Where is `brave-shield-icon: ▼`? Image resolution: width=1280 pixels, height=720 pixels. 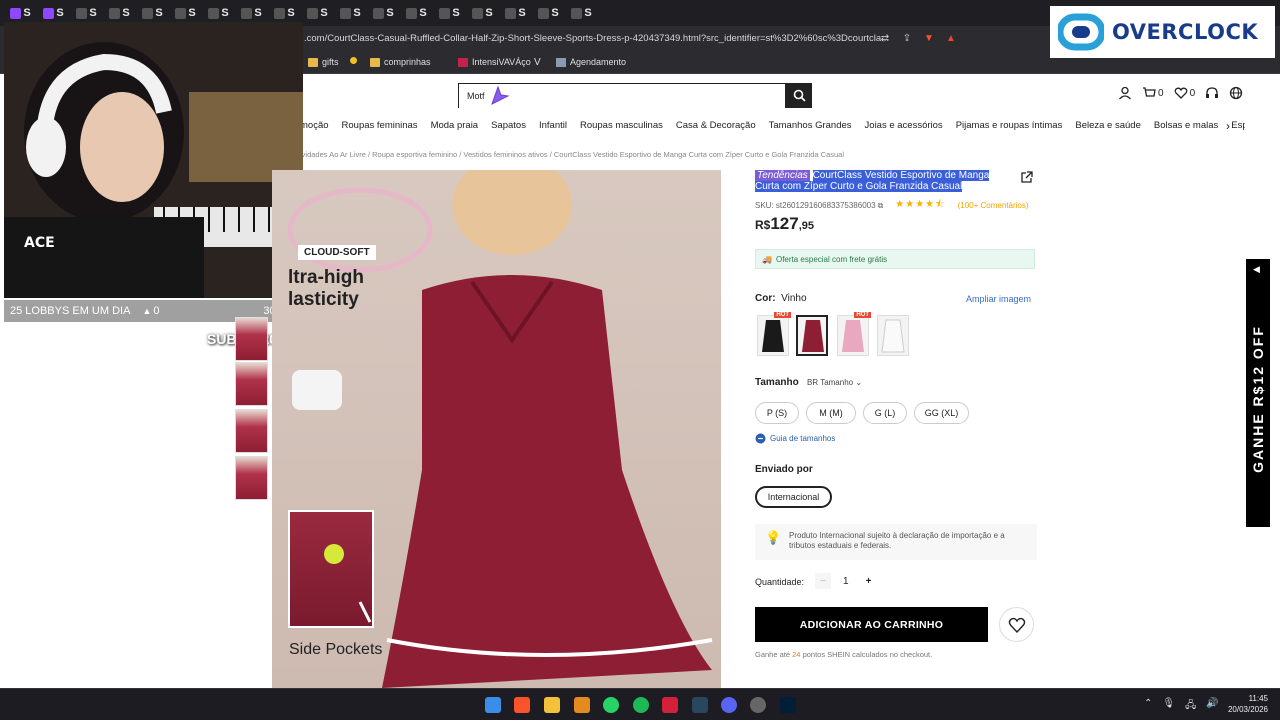 brave-shield-icon: ▼ is located at coordinates (929, 38).